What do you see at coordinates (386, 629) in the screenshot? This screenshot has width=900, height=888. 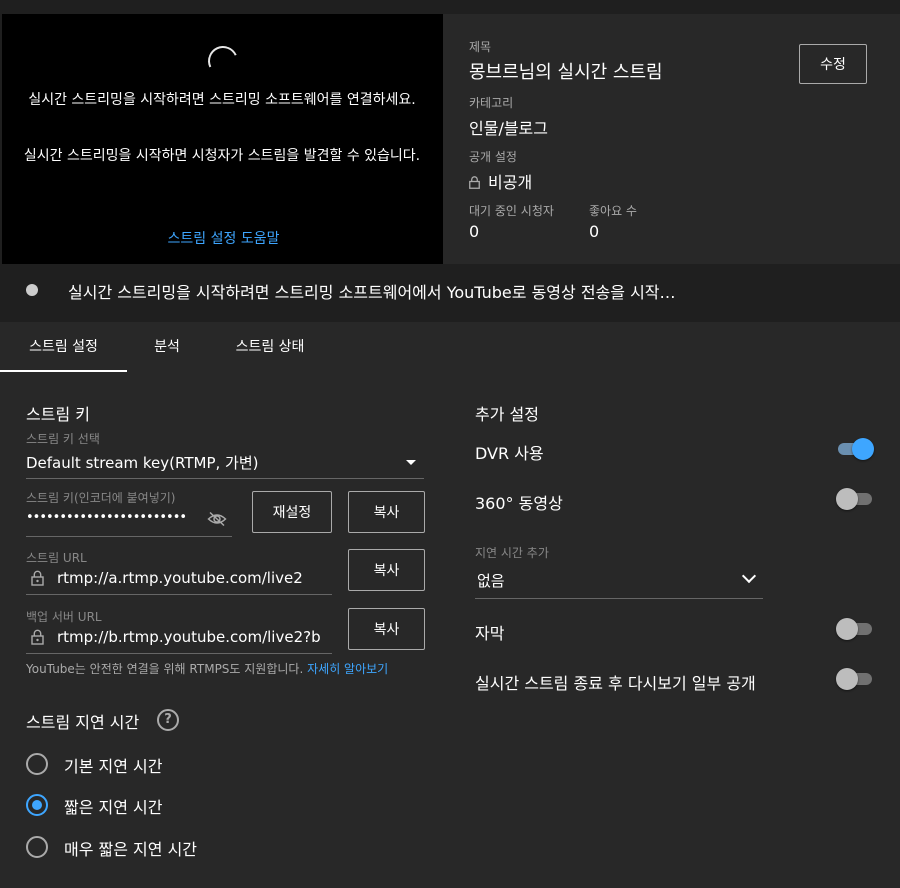 I see `copy-backup-url-button: 복사` at bounding box center [386, 629].